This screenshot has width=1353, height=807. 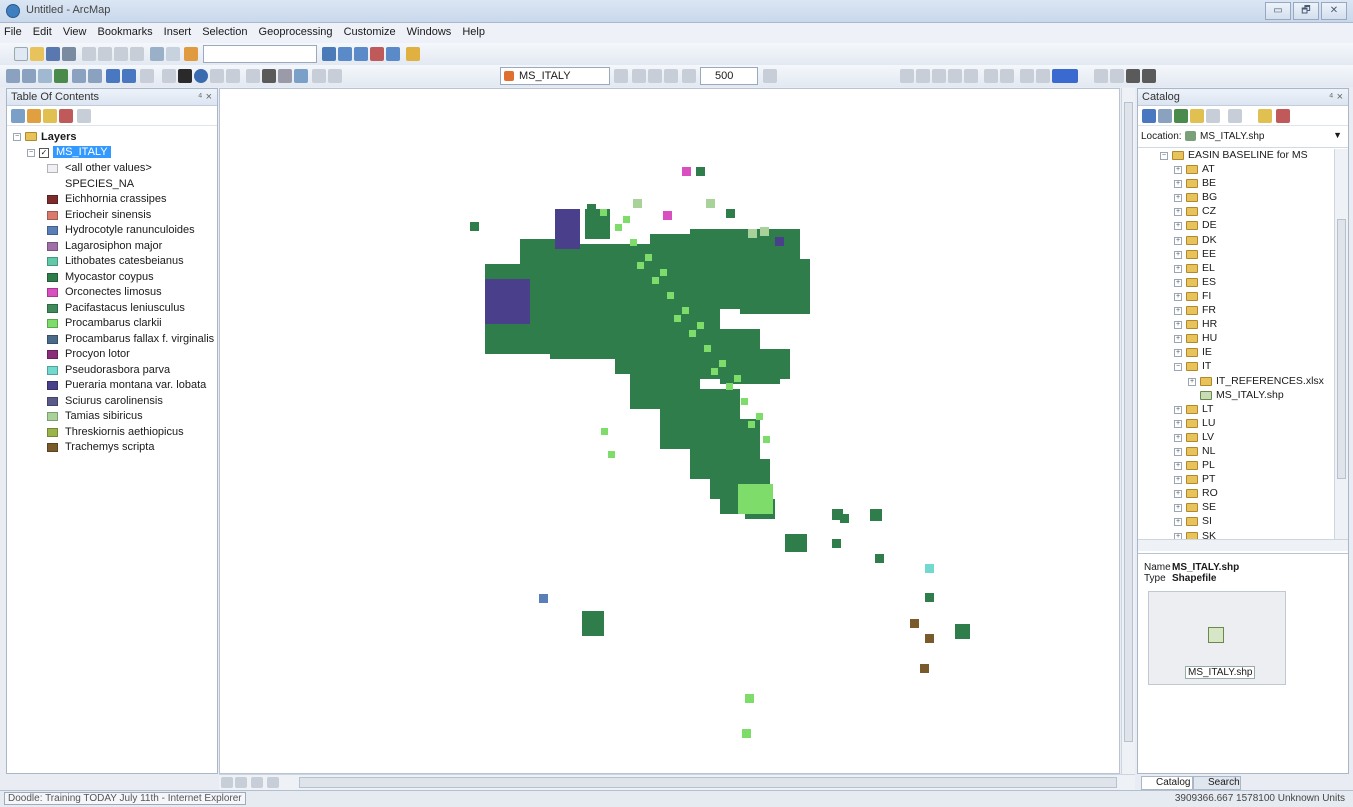 I want to click on catalog-folder: + LU, so click(x=1238, y=424).